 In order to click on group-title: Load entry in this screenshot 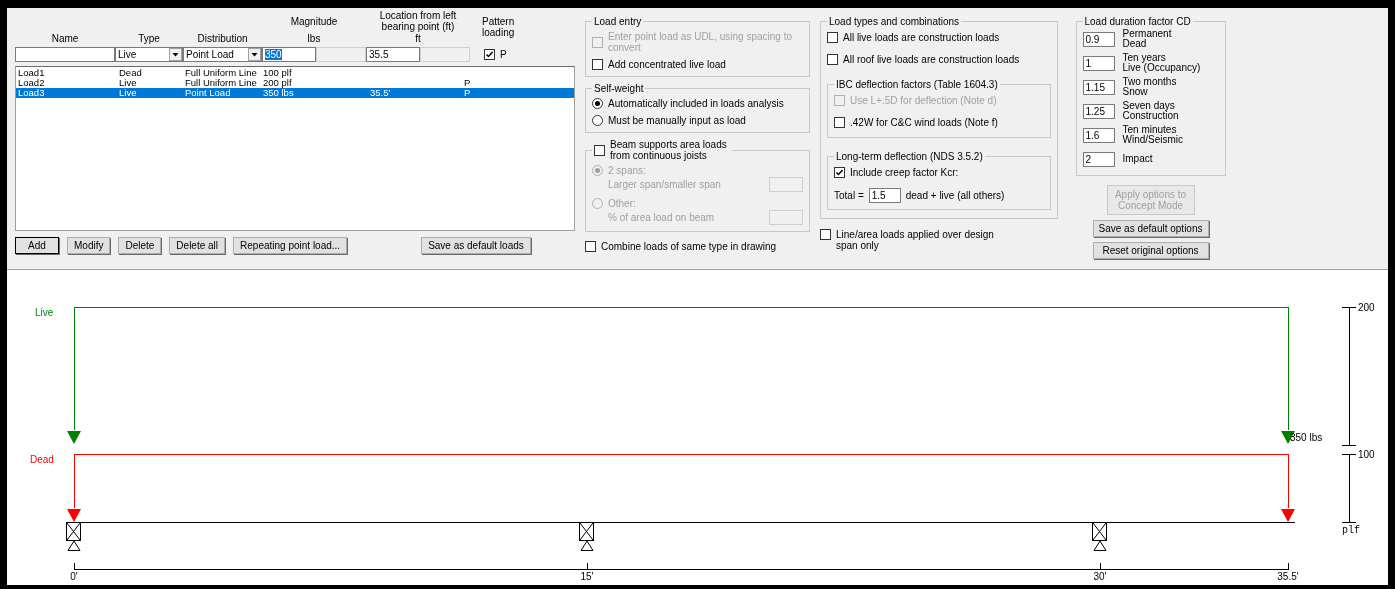, I will do `click(618, 21)`.